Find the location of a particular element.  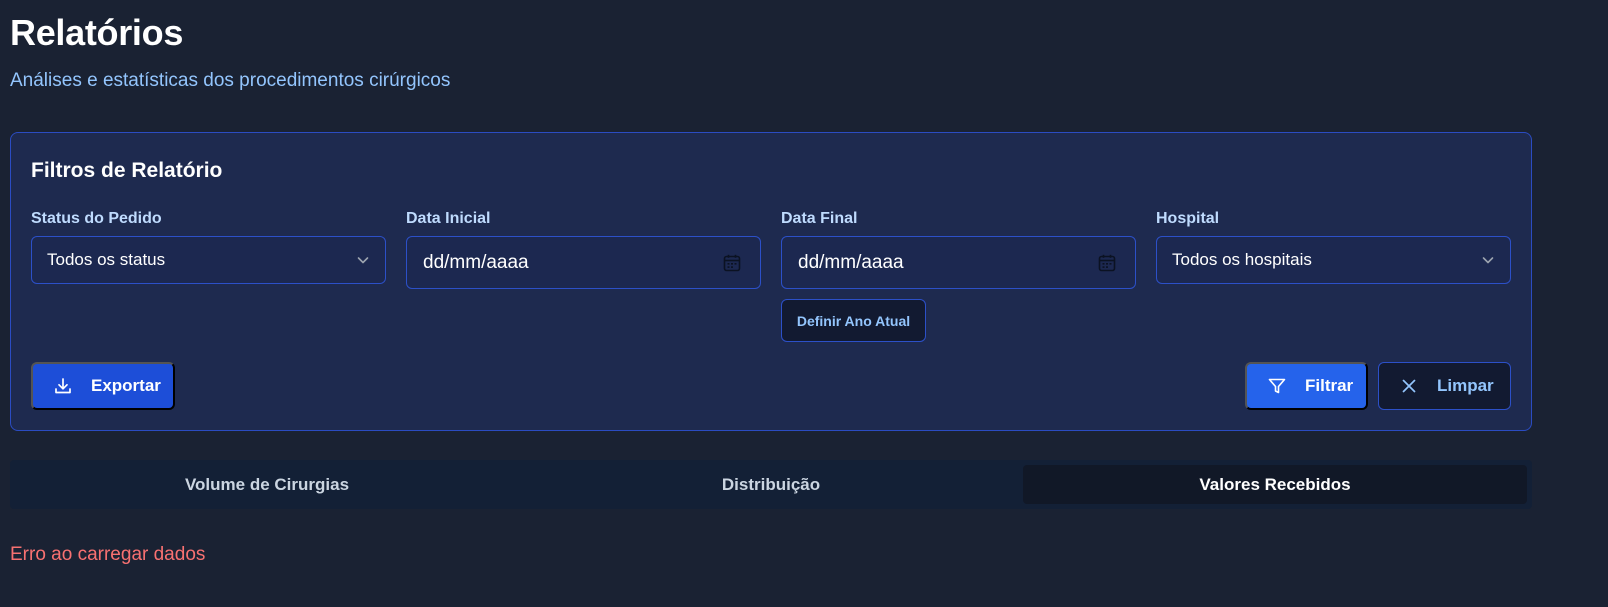

page-title: Relatórios is located at coordinates (97, 32).